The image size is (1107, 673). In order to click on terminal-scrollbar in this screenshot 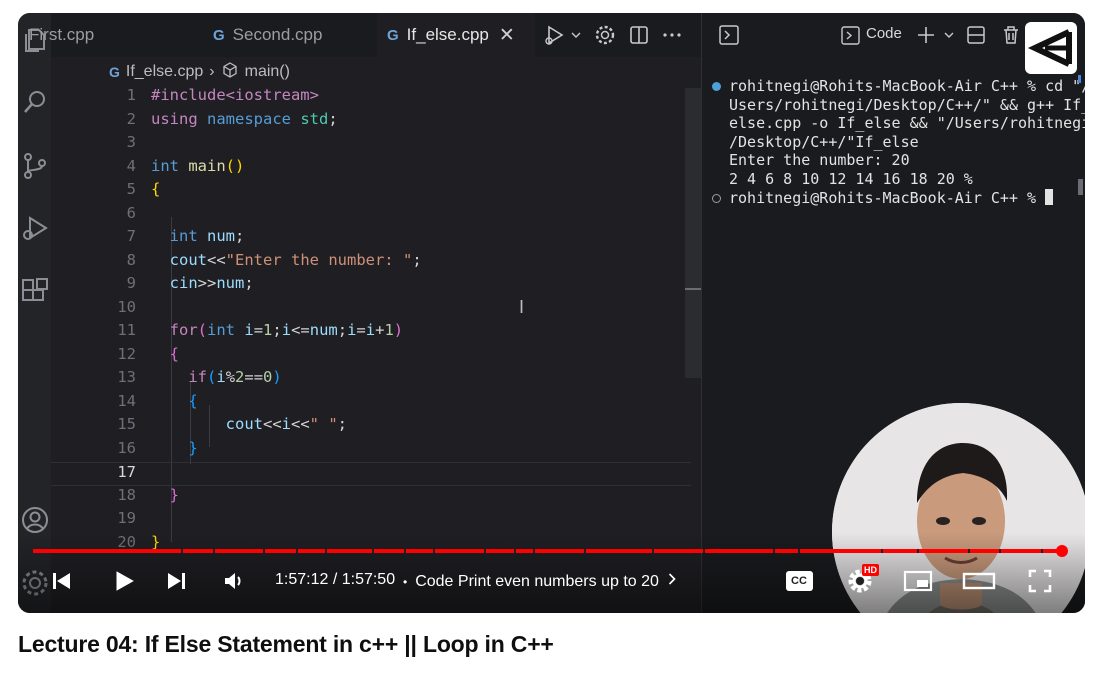, I will do `click(1080, 187)`.